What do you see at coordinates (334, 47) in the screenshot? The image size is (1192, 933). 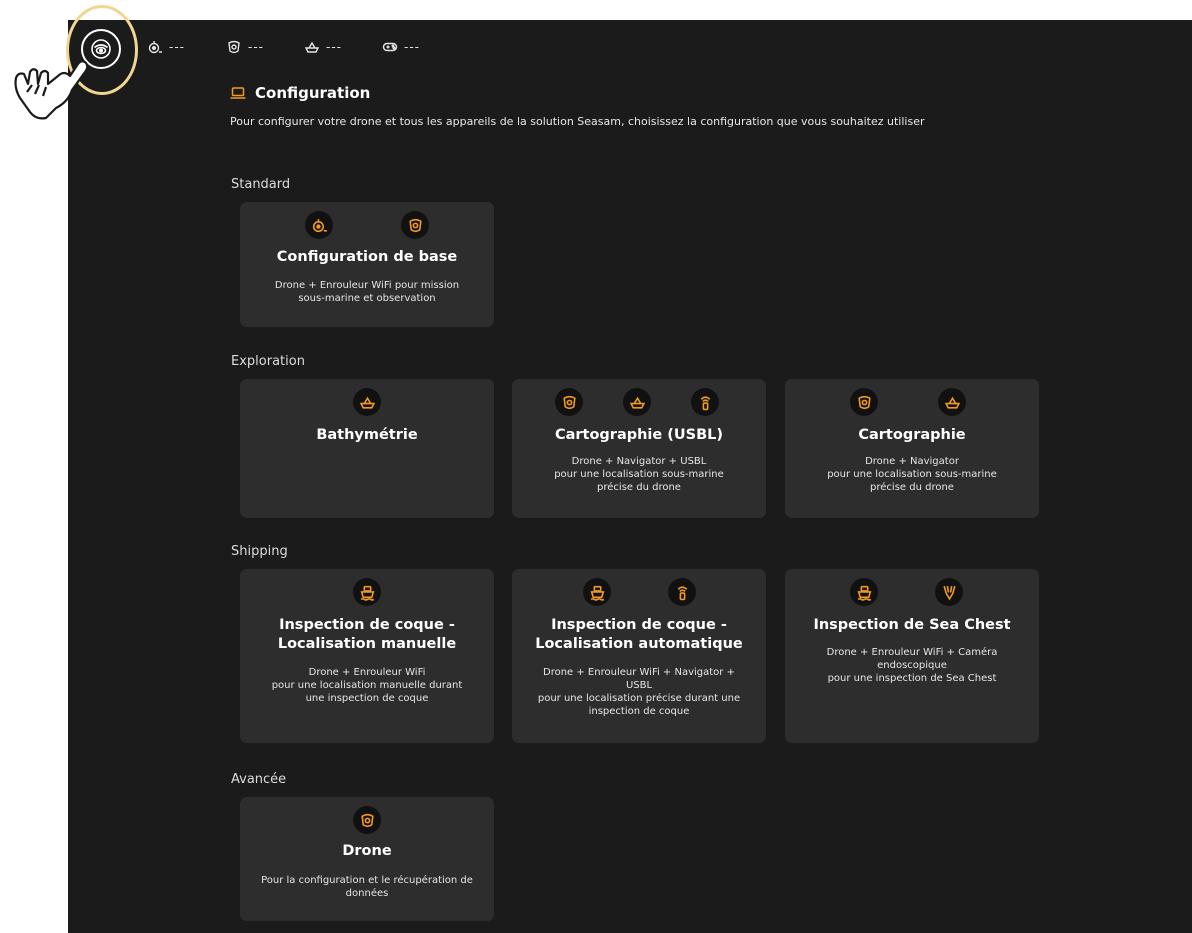 I see `navigator-status-value: ---` at bounding box center [334, 47].